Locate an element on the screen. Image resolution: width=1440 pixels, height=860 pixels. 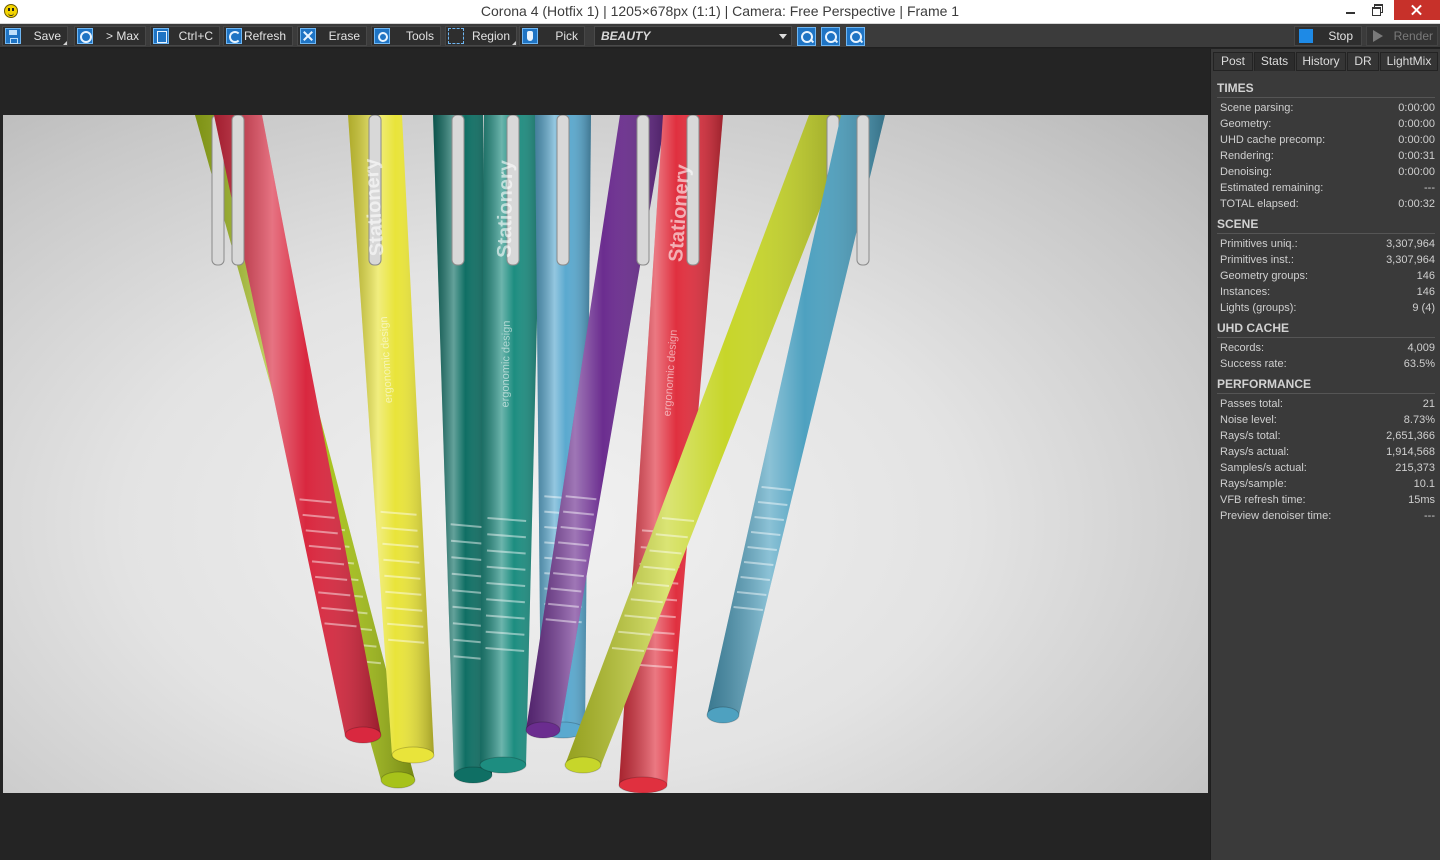
minimize-button is located at coordinates (1350, 10).